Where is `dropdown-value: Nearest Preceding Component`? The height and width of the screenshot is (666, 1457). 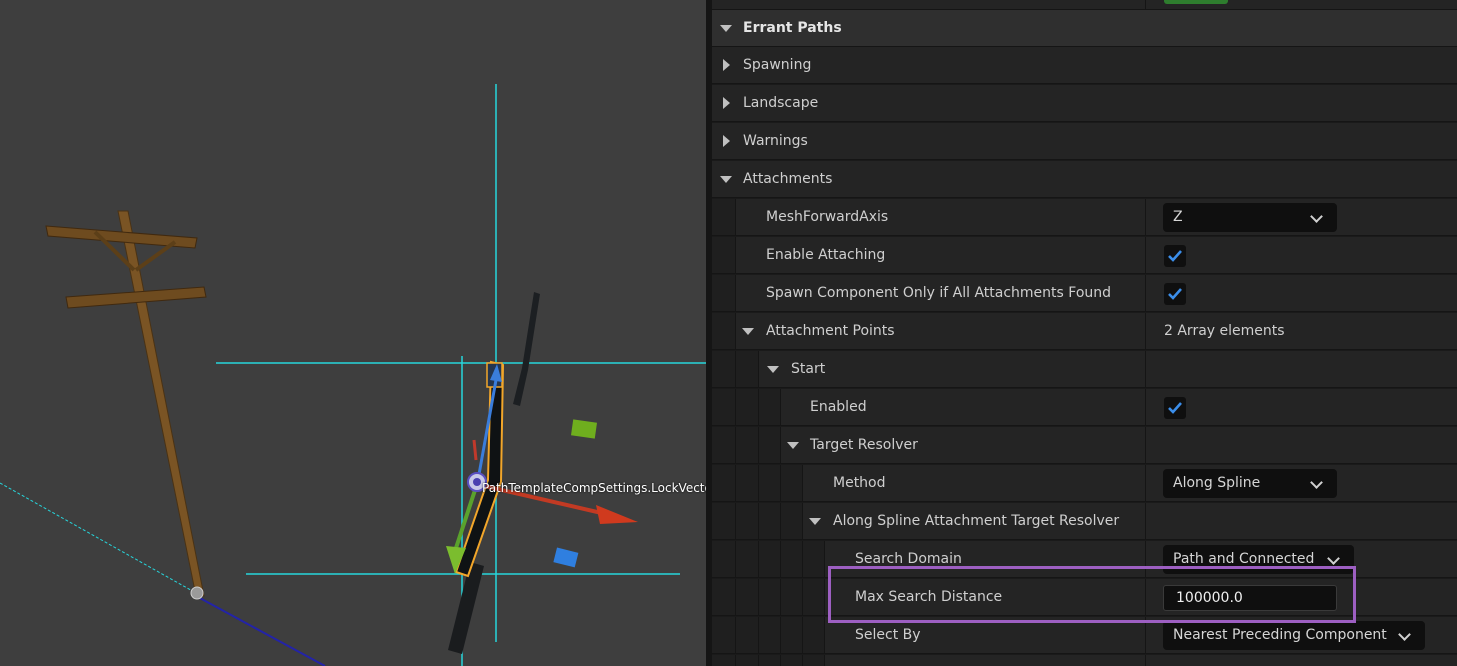
dropdown-value: Nearest Preceding Component is located at coordinates (1280, 635).